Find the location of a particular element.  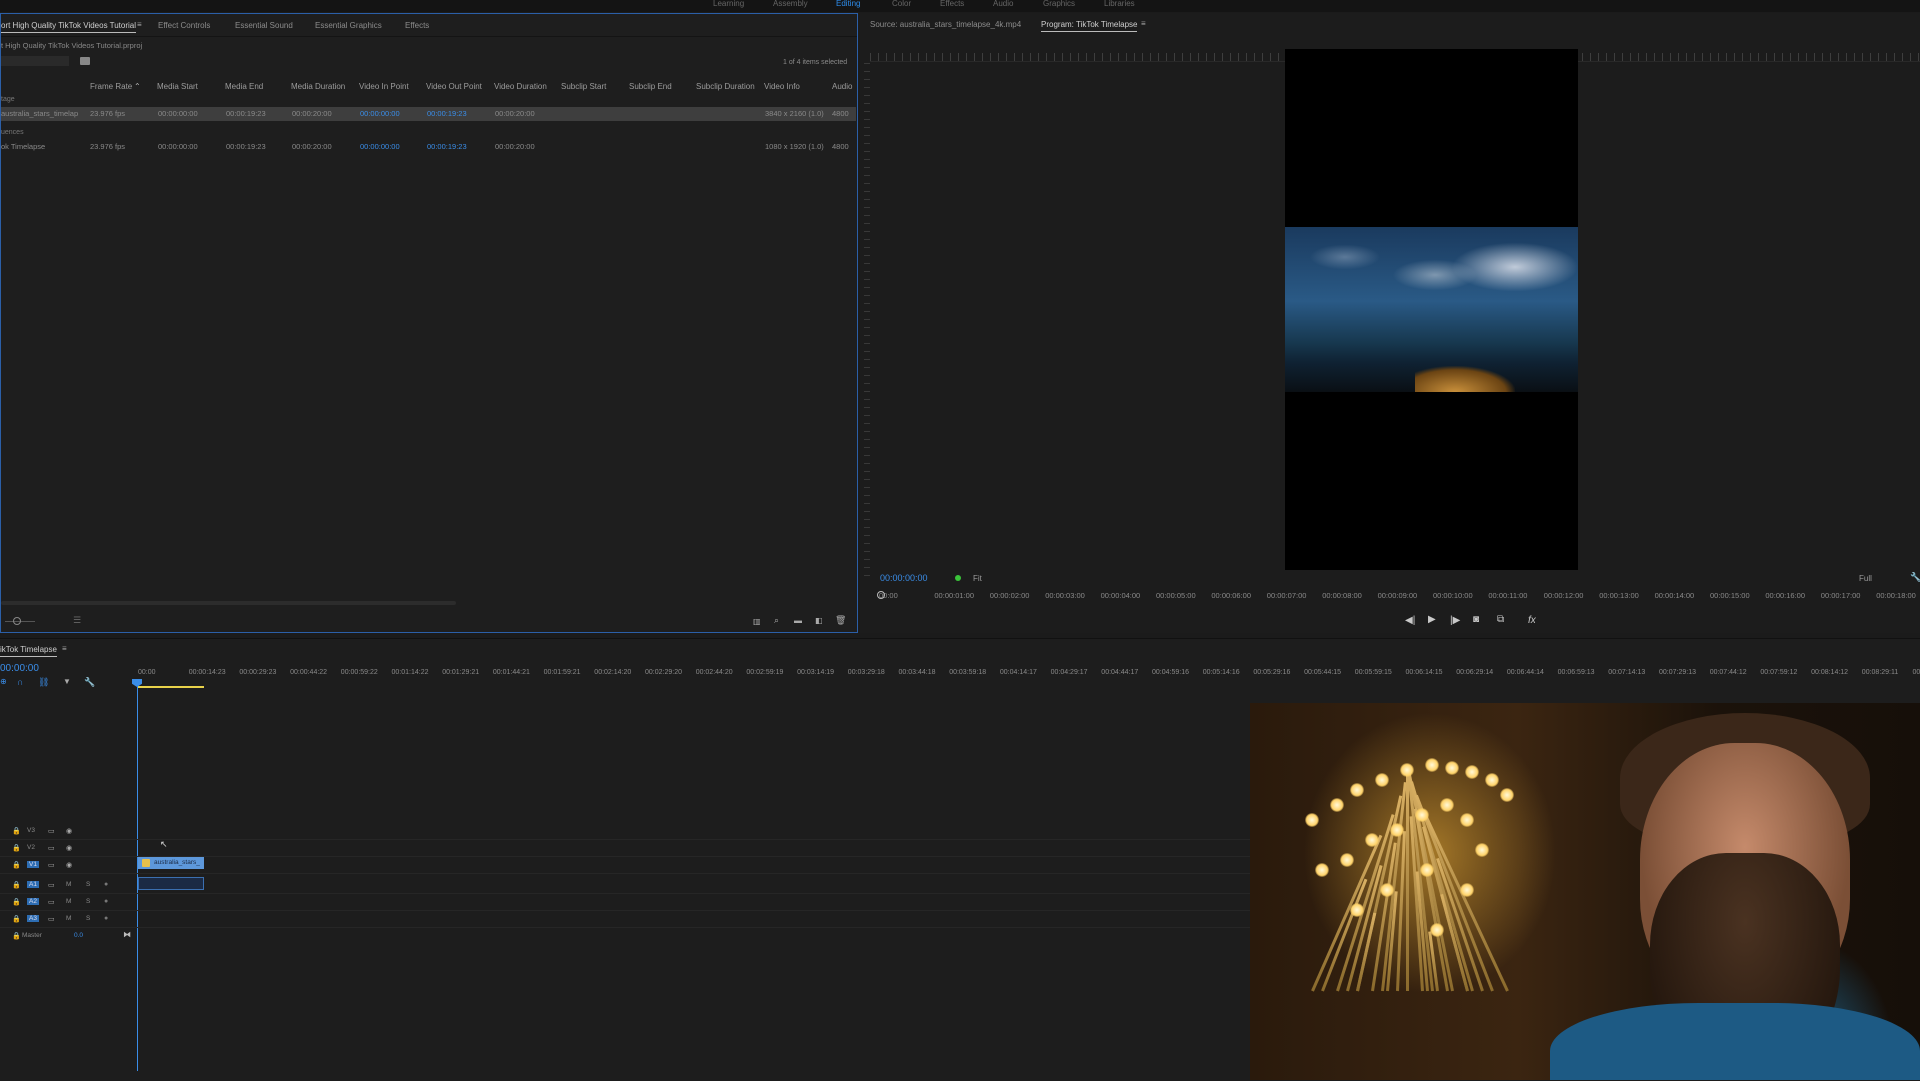

track-label: V3 is located at coordinates (31, 830).